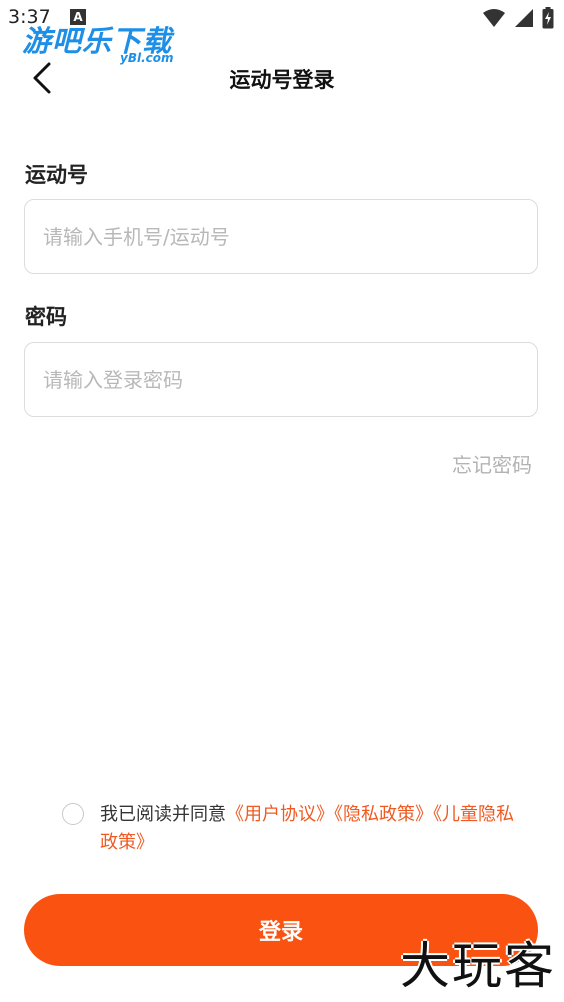  Describe the element at coordinates (492, 463) in the screenshot. I see `forgot-password-link: 忘记密码` at that location.